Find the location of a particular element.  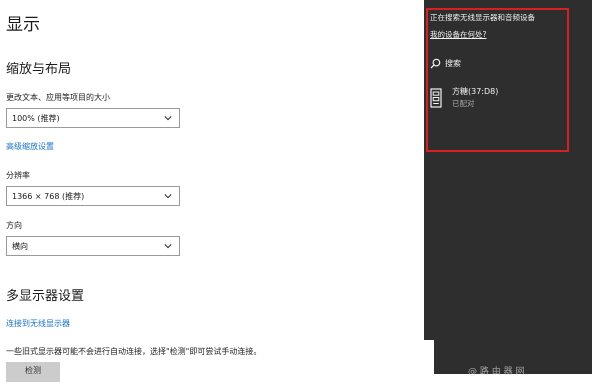

watermark: @ 路 由 器 网 is located at coordinates (496, 372).